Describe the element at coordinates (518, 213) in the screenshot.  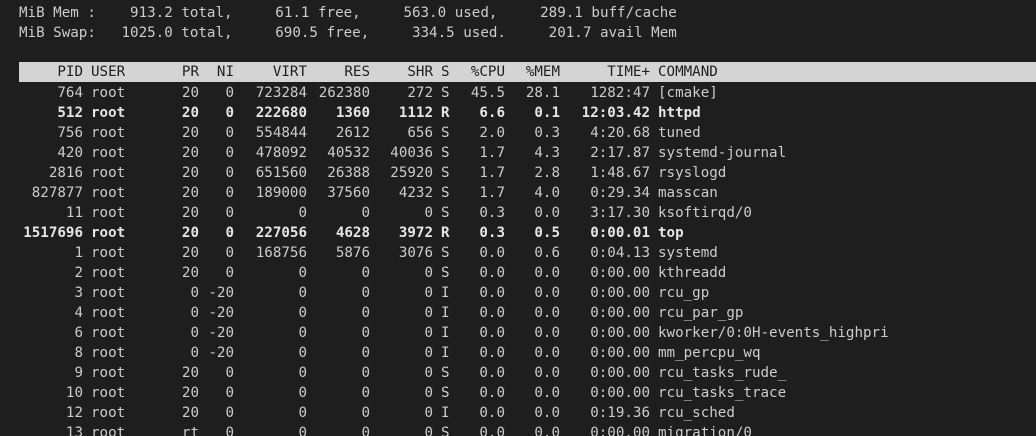
I see `process-row: 11 root 20 0 0 0 0 S 0.3 0.0 3:17.30 ksoftirqd/0` at that location.